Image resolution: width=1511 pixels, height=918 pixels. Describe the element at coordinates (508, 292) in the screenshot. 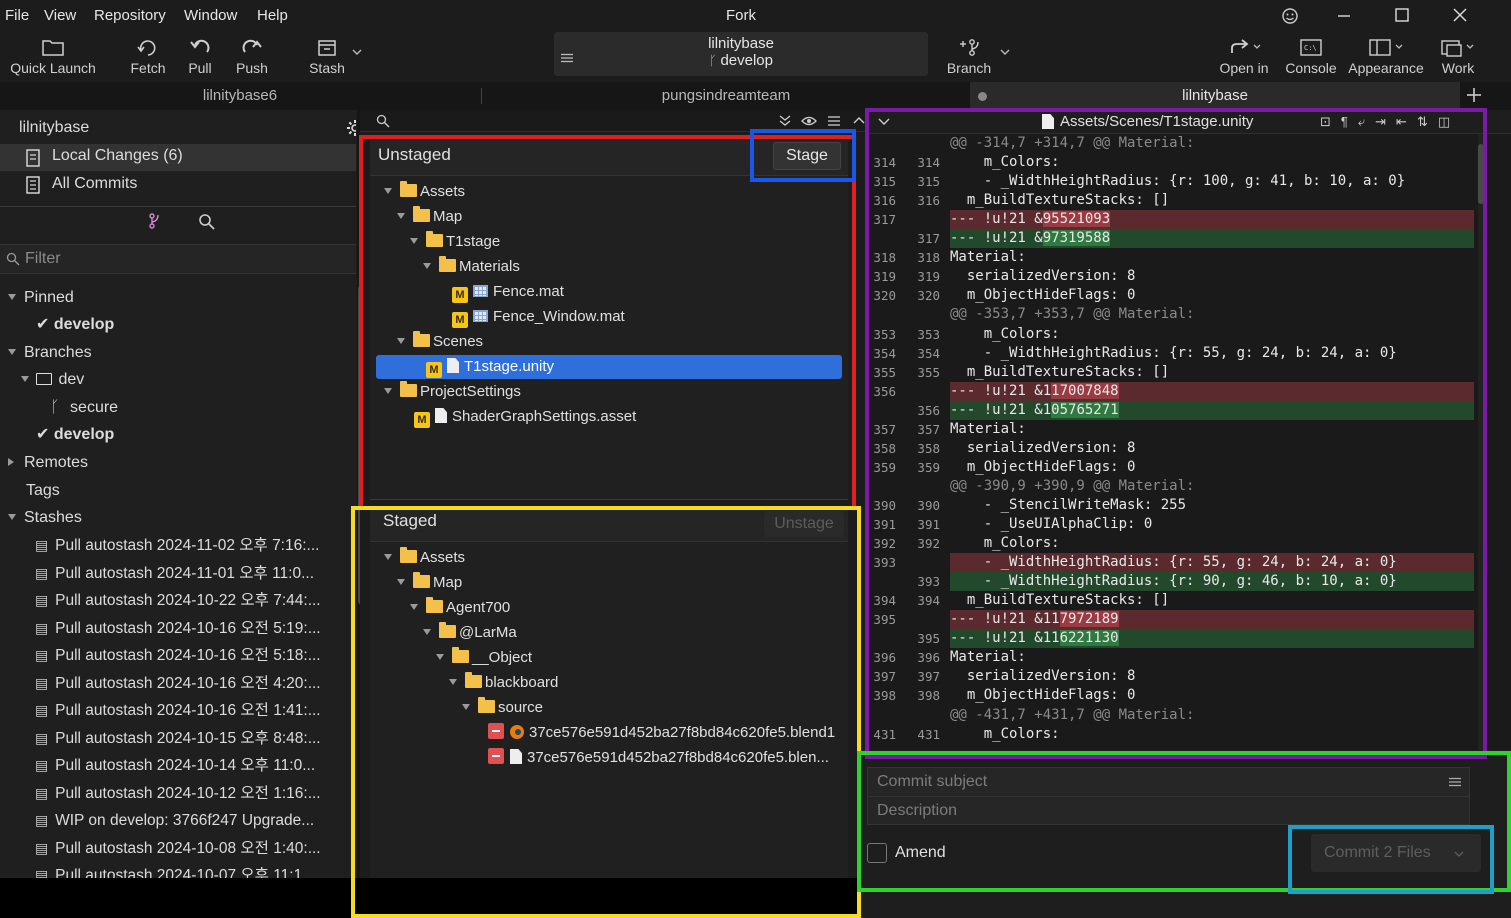

I see `tree-file-fence-mat: M Fence.mat` at that location.